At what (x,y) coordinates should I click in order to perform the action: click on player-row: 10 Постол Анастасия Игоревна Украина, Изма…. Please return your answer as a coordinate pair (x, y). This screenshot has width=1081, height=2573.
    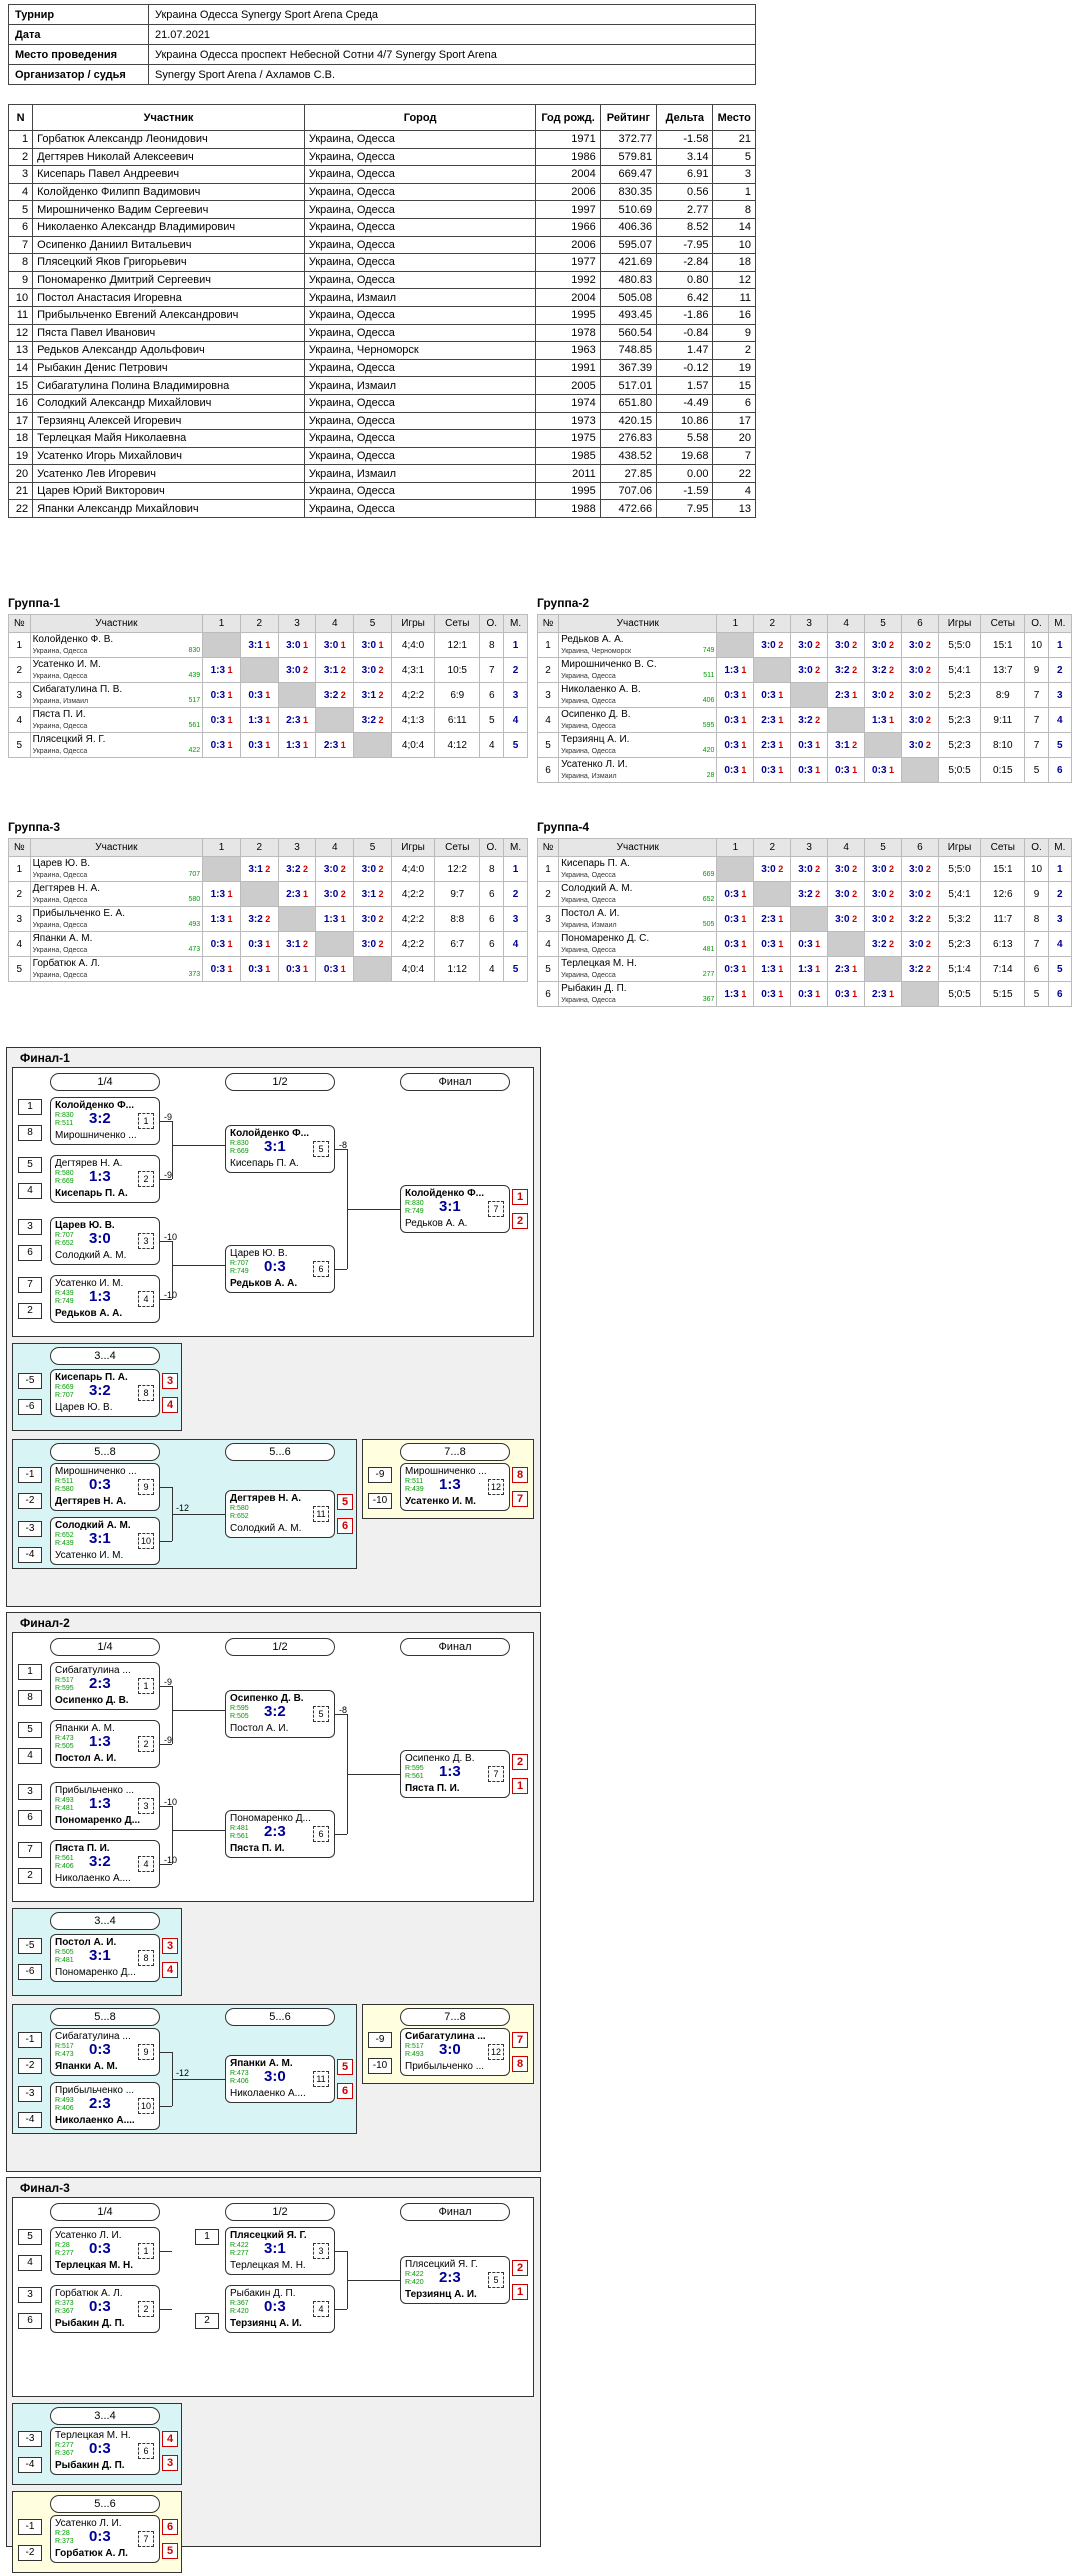
    Looking at the image, I should click on (381, 297).